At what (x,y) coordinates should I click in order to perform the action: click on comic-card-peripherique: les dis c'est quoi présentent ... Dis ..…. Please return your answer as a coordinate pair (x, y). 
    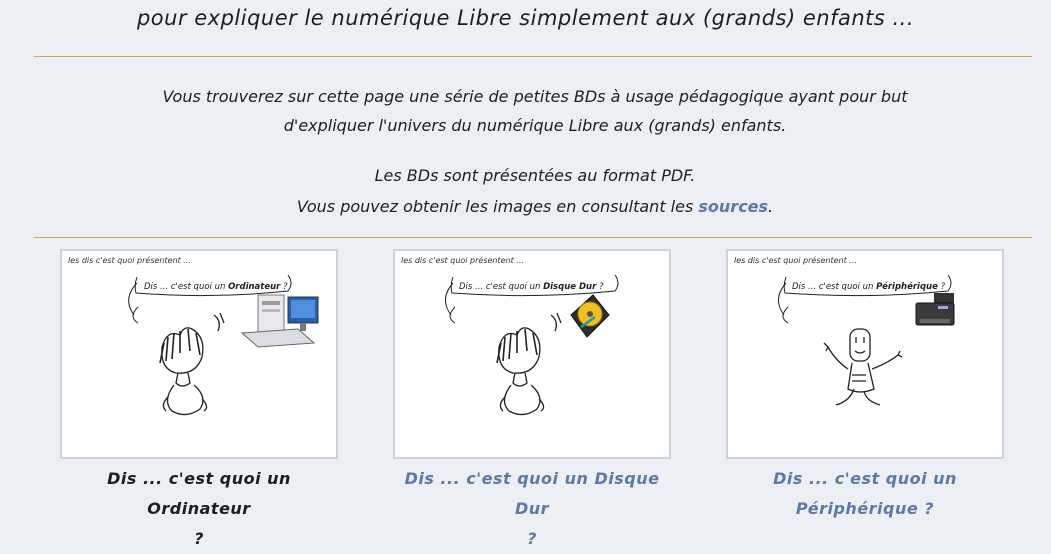
    Looking at the image, I should click on (865, 386).